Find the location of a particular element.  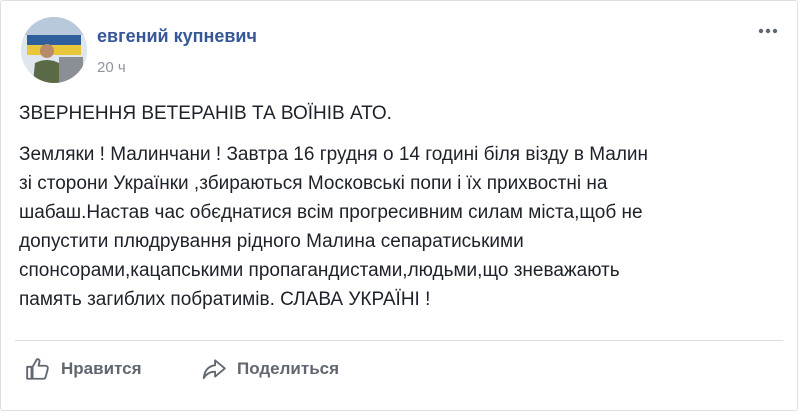

share-label: Поделиться is located at coordinates (288, 368).